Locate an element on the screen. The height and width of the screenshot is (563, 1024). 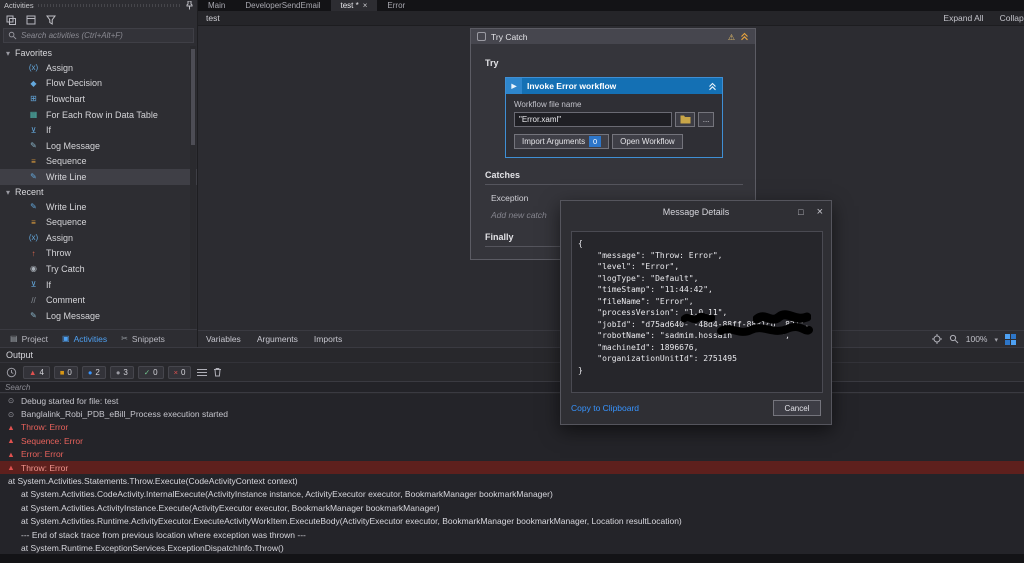
activities-search-input: Search activities (Ctrl+Alt+F) is located at coordinates (98, 35).